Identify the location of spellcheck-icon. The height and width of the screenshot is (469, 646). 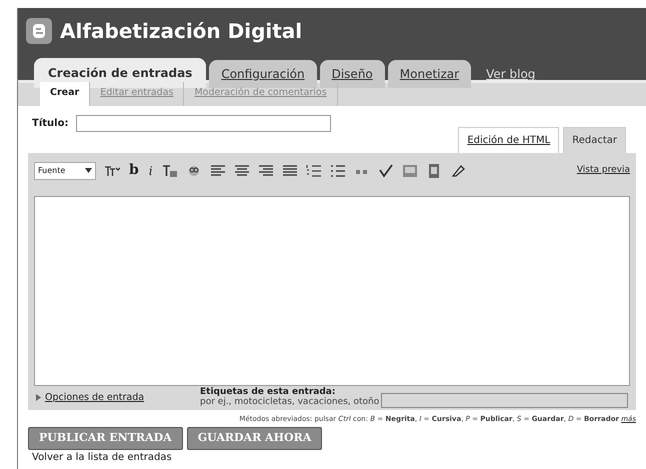
(386, 171).